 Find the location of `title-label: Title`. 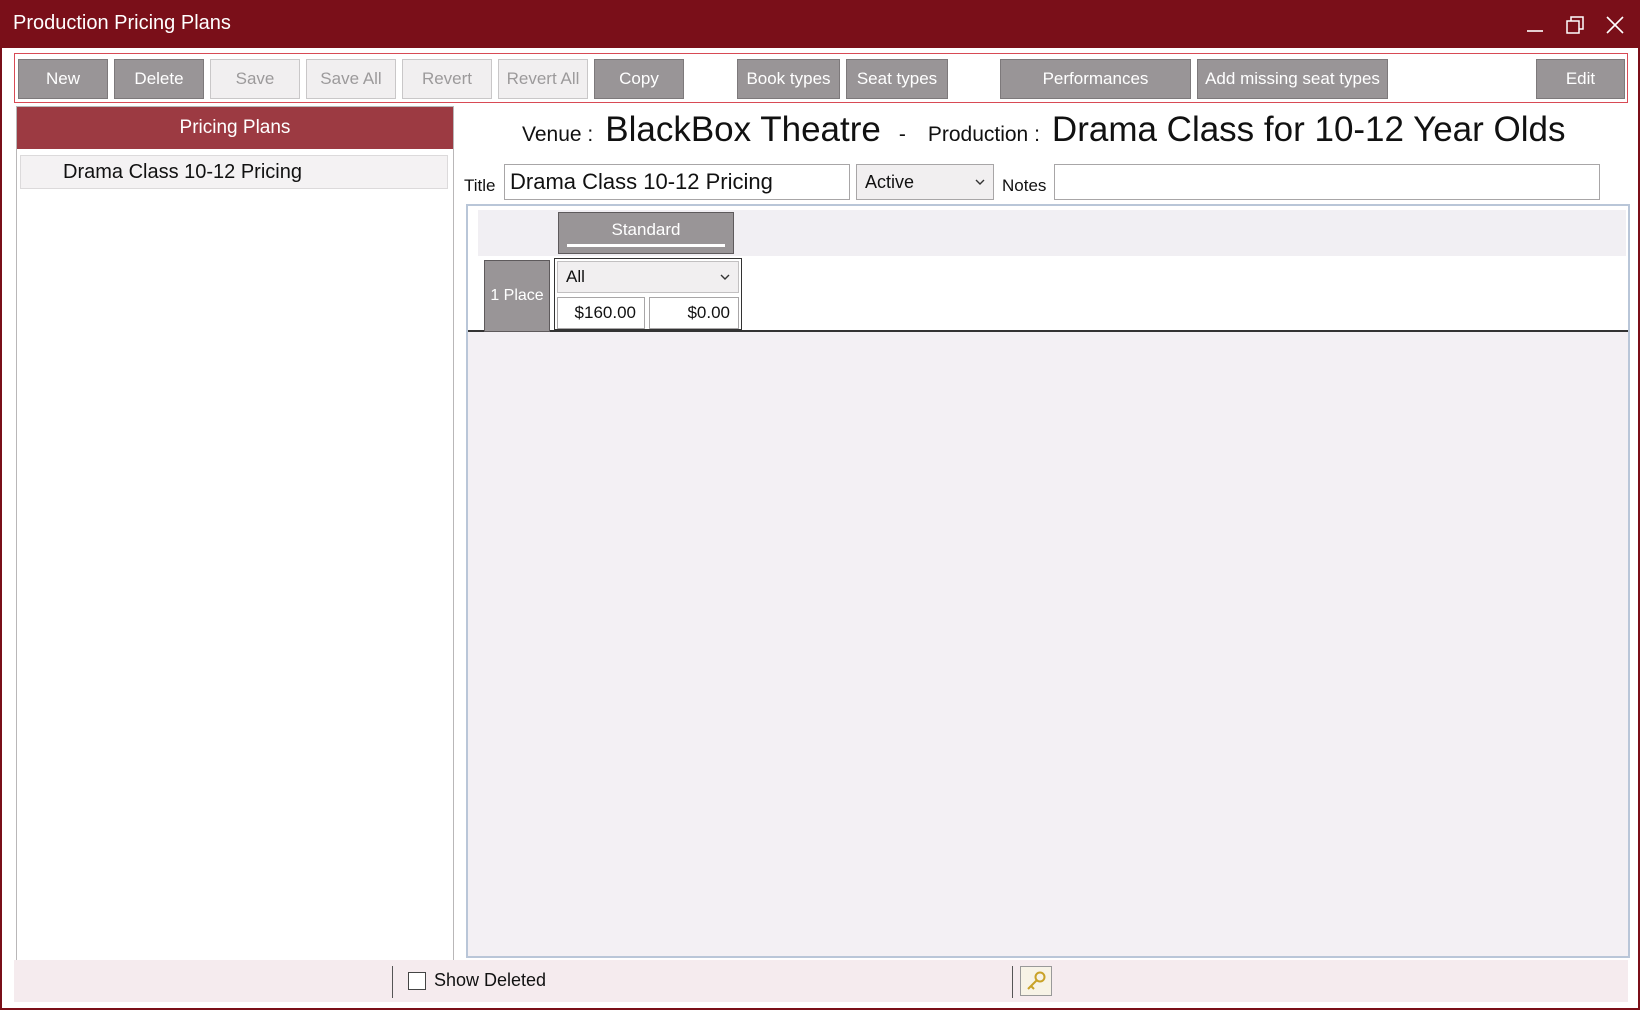

title-label: Title is located at coordinates (480, 185).